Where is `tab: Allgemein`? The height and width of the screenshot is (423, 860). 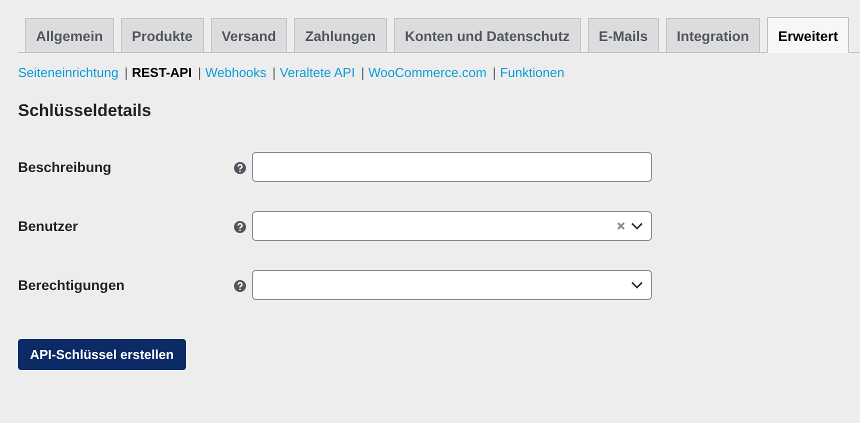
tab: Allgemein is located at coordinates (69, 35).